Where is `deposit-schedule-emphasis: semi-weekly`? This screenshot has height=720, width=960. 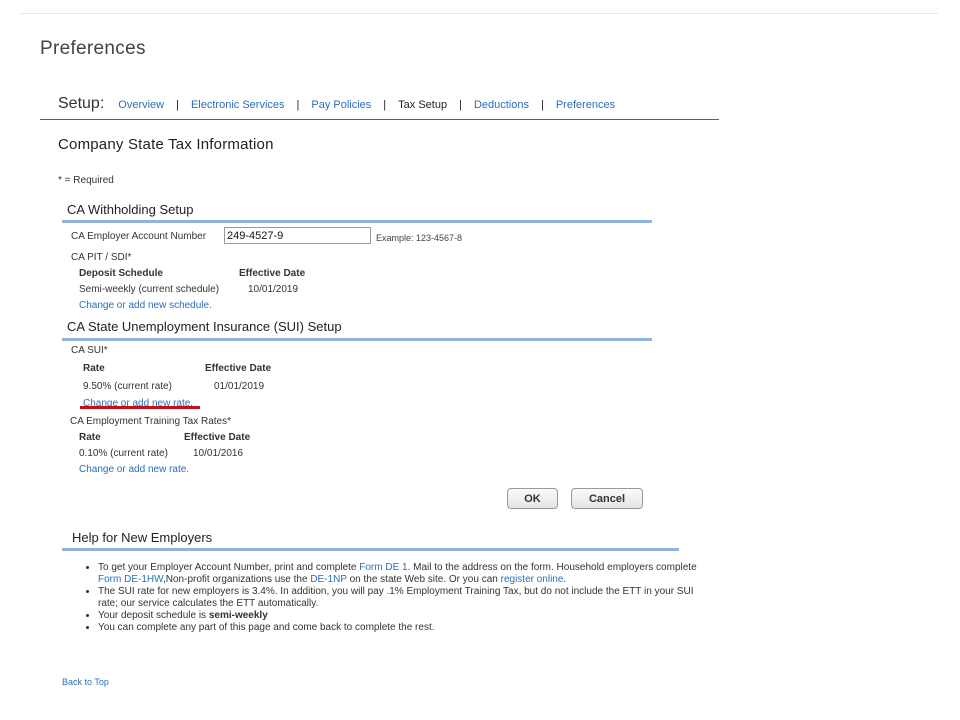 deposit-schedule-emphasis: semi-weekly is located at coordinates (238, 615).